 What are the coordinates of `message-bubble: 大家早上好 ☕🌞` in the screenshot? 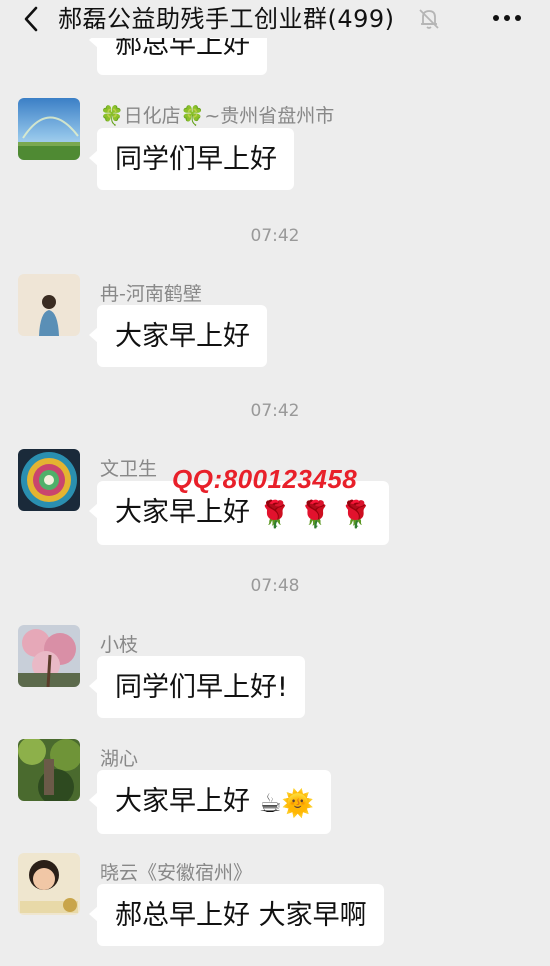 It's located at (210, 802).